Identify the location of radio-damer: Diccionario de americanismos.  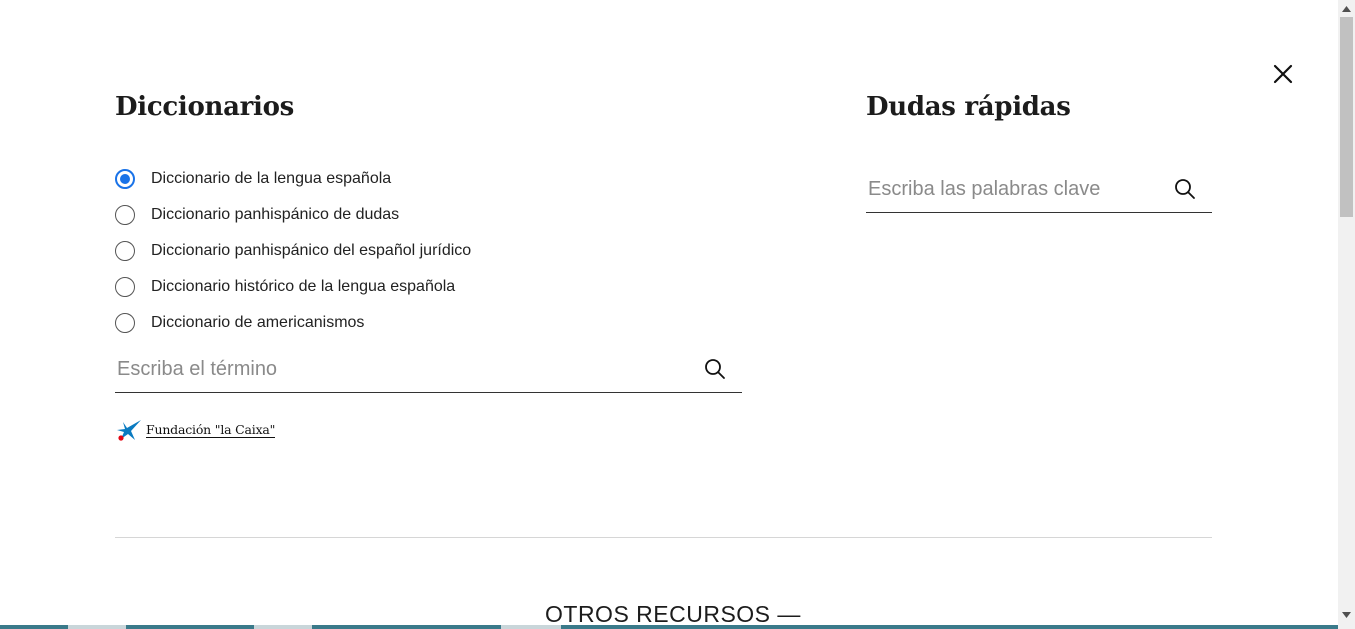
(293, 323).